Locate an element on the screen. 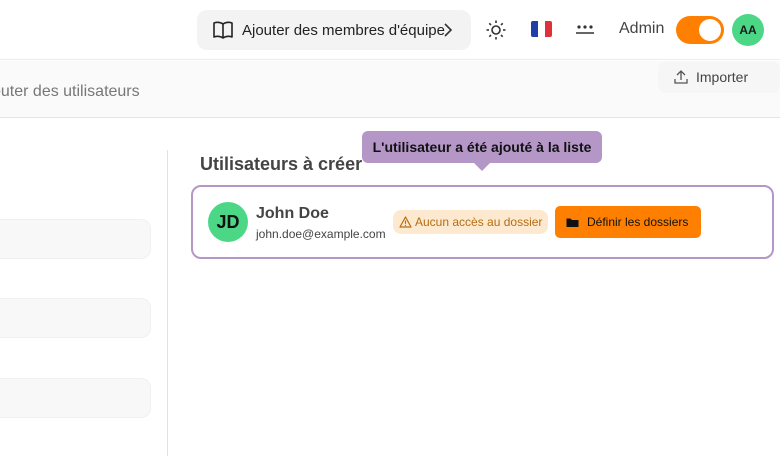  sun-icon is located at coordinates (496, 30).